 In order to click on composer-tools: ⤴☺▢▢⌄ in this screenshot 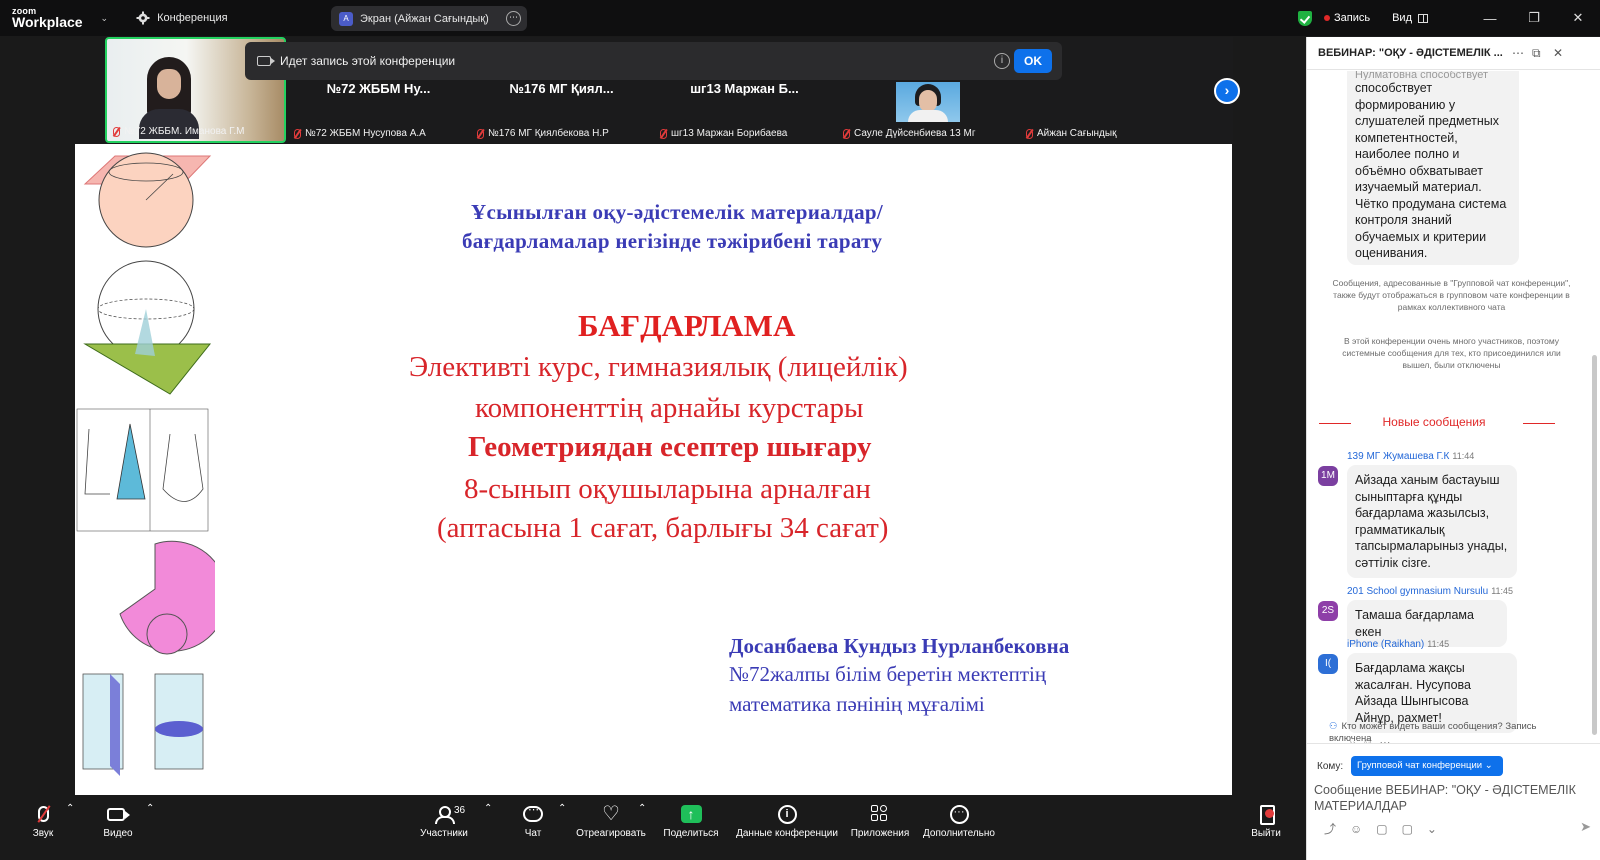, I will do `click(1387, 828)`.